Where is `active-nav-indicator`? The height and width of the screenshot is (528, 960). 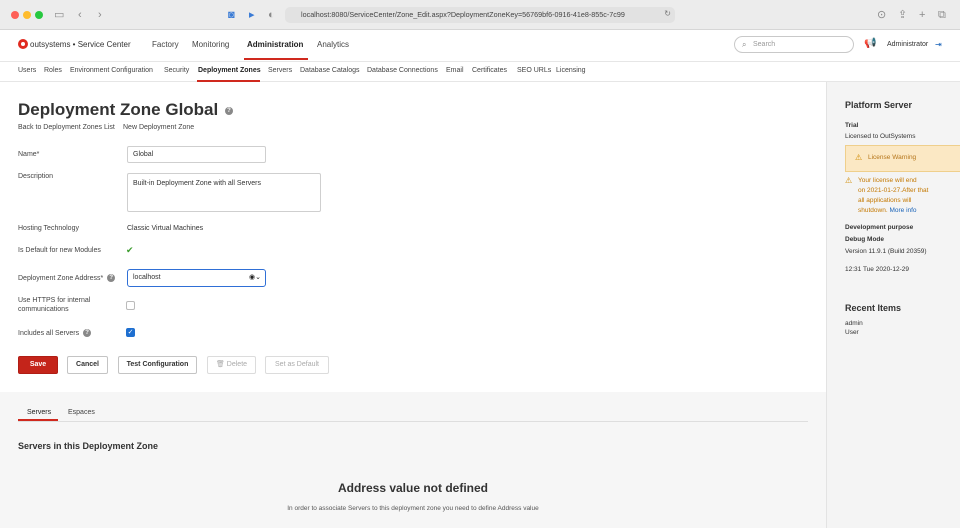 active-nav-indicator is located at coordinates (276, 59).